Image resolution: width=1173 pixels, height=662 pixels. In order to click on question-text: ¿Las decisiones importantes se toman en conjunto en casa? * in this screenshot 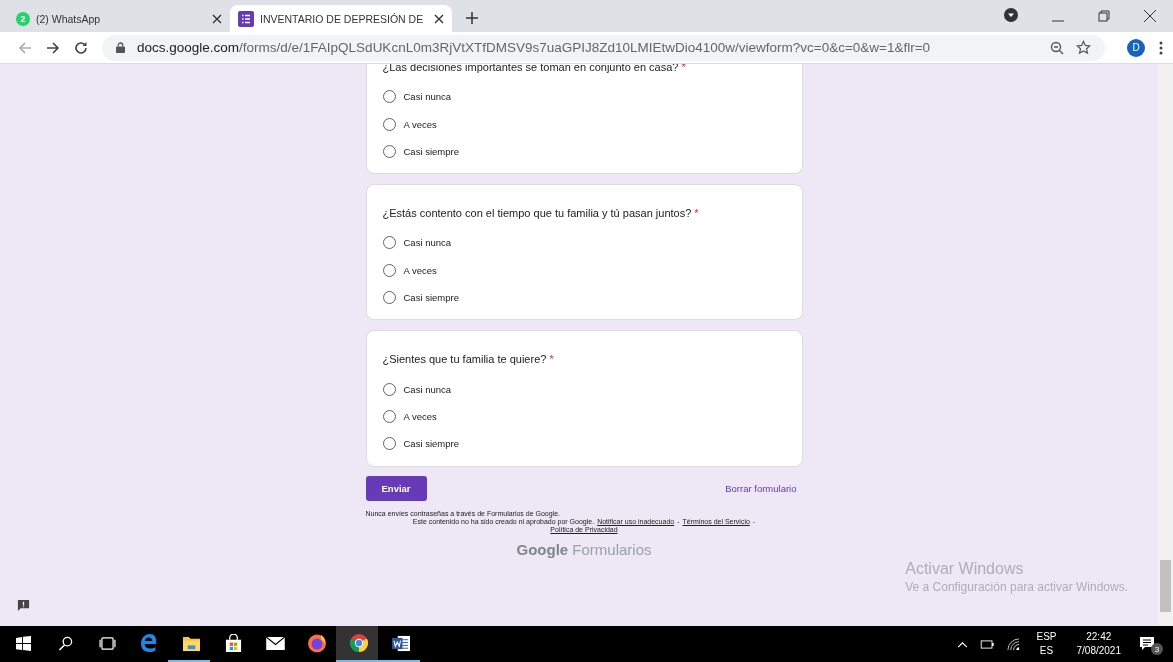, I will do `click(534, 68)`.